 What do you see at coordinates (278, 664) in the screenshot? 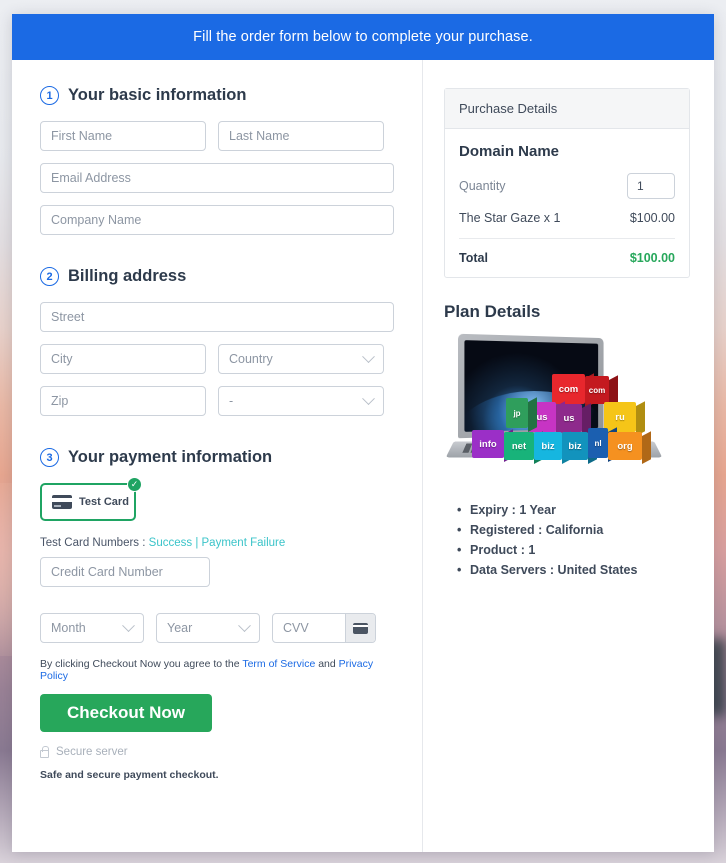
I see `terms-of-service-link: Term of Service` at bounding box center [278, 664].